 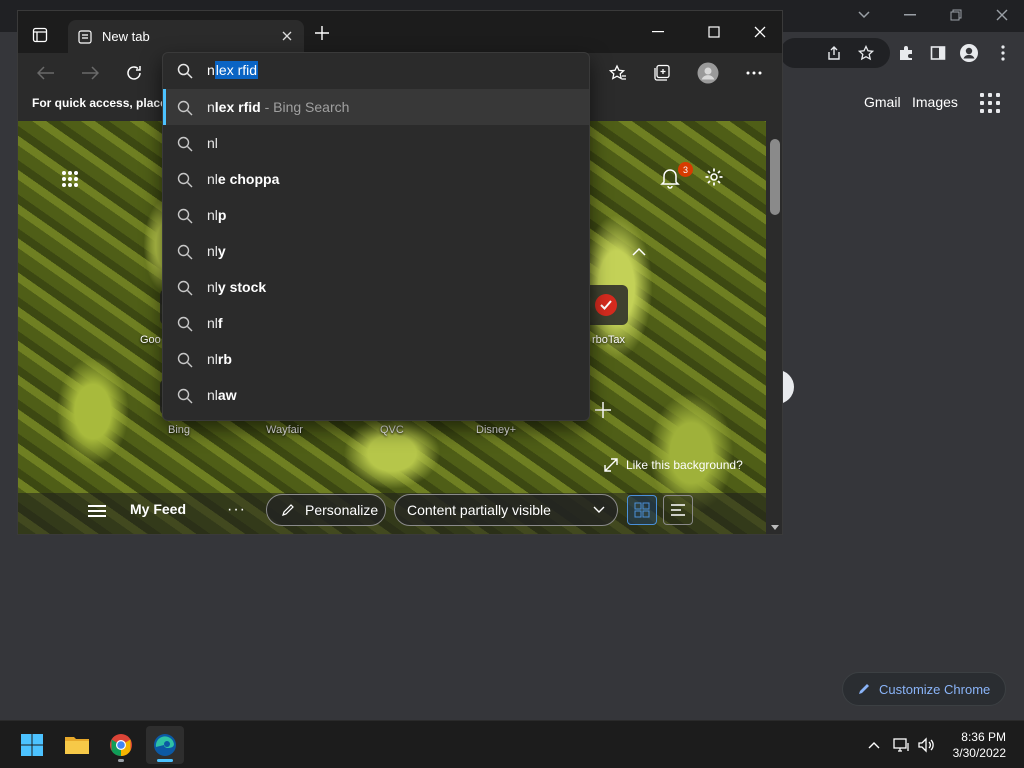 I want to click on refresh-icon, so click(x=134, y=73).